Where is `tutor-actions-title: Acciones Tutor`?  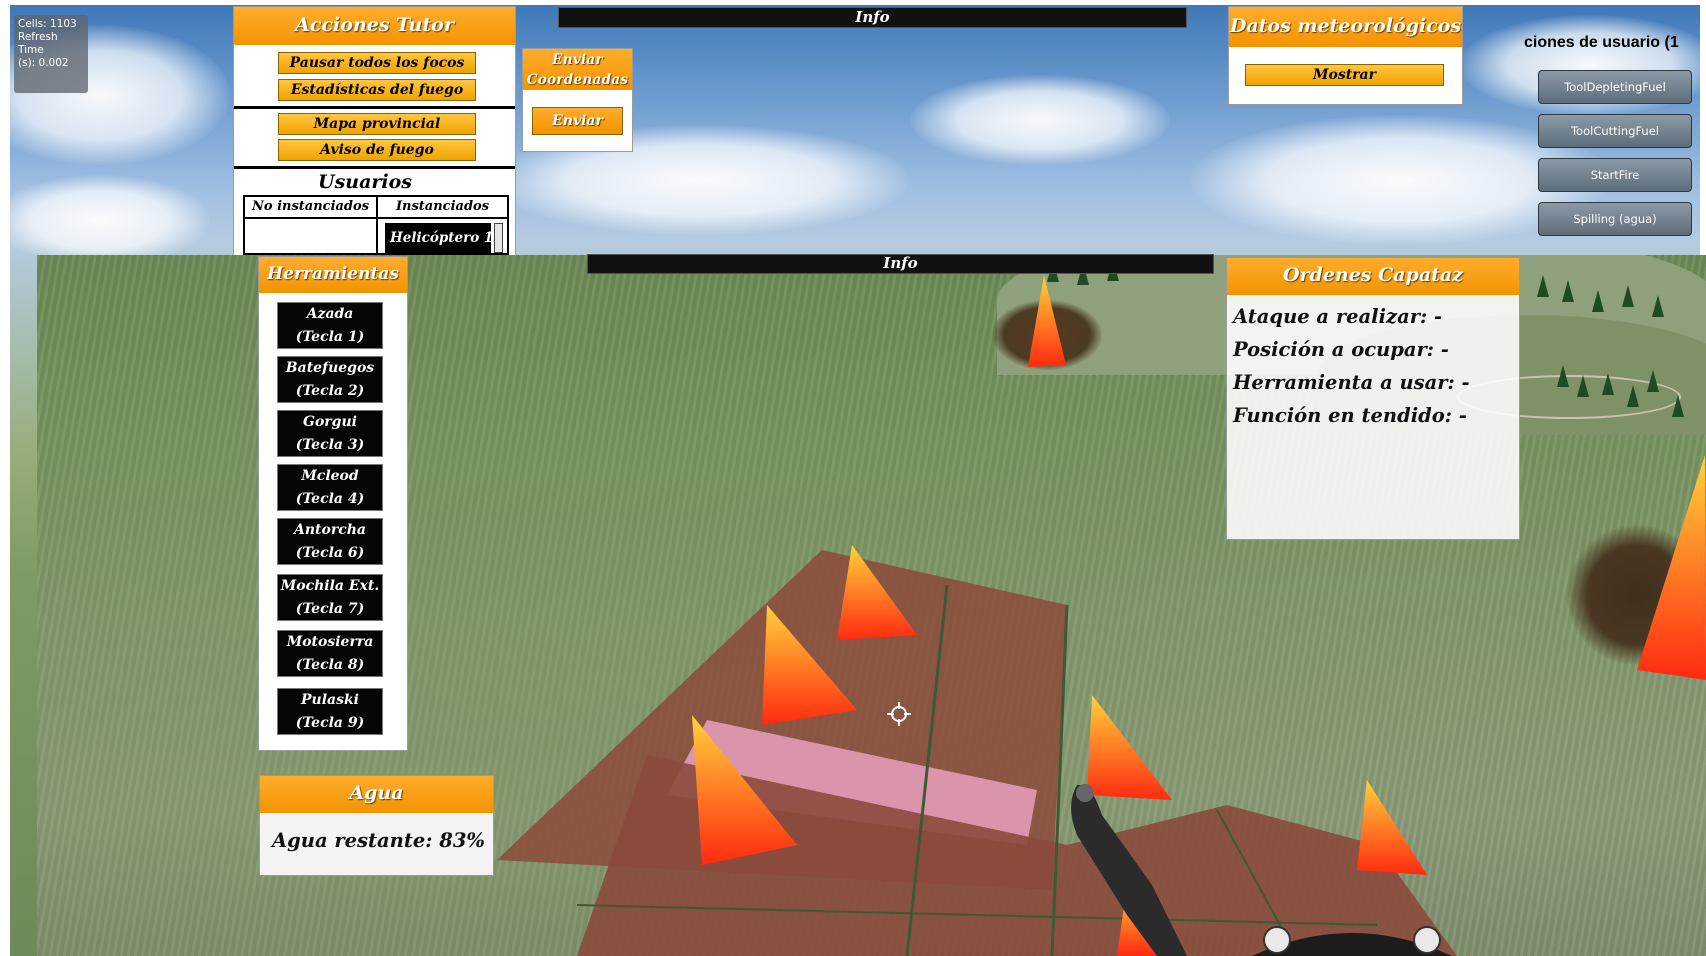 tutor-actions-title: Acciones Tutor is located at coordinates (374, 26).